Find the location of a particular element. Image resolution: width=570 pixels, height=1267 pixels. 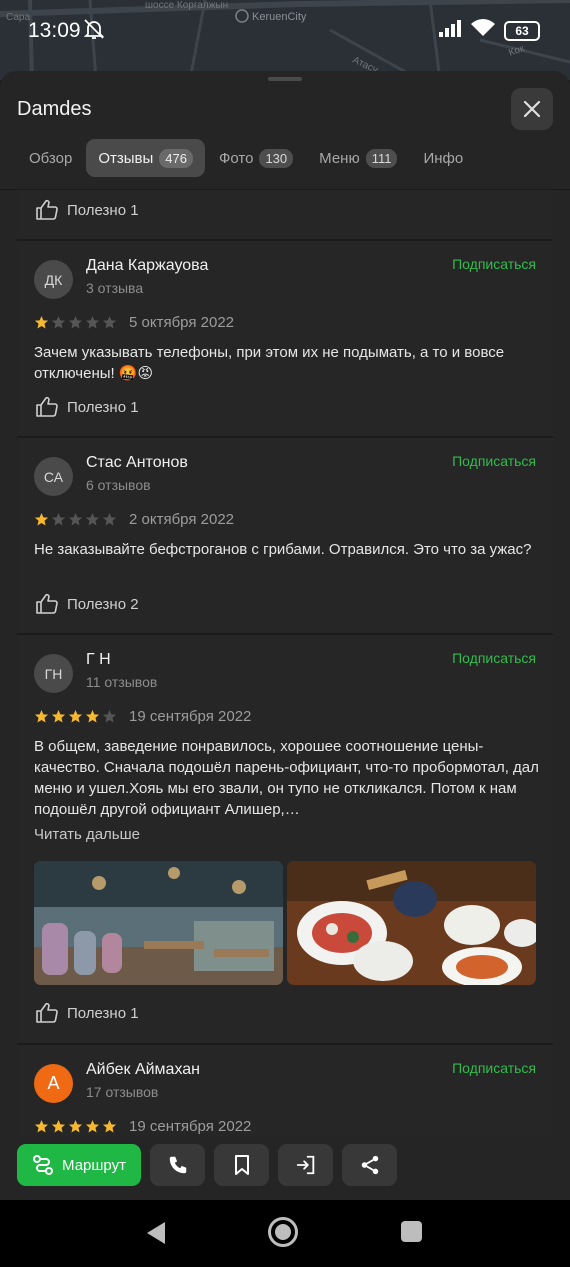

sheet-grabber is located at coordinates (285, 79).